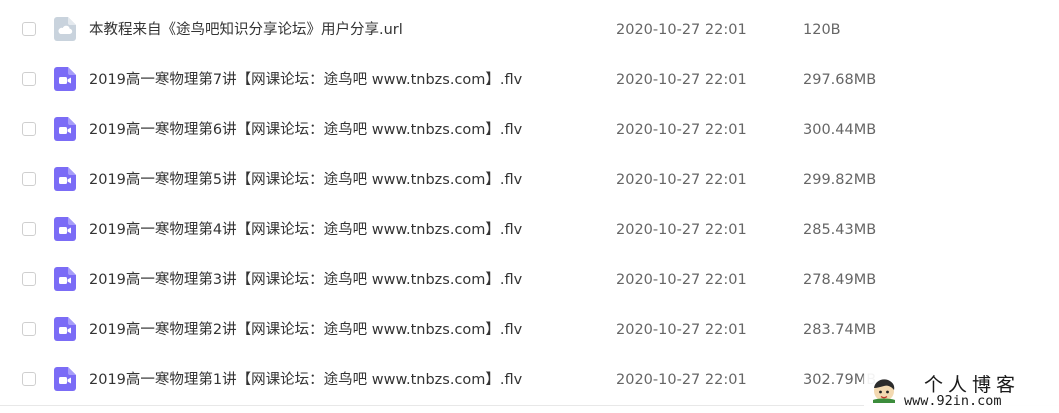  Describe the element at coordinates (840, 230) in the screenshot. I see `file-size: 285.43MB` at that location.